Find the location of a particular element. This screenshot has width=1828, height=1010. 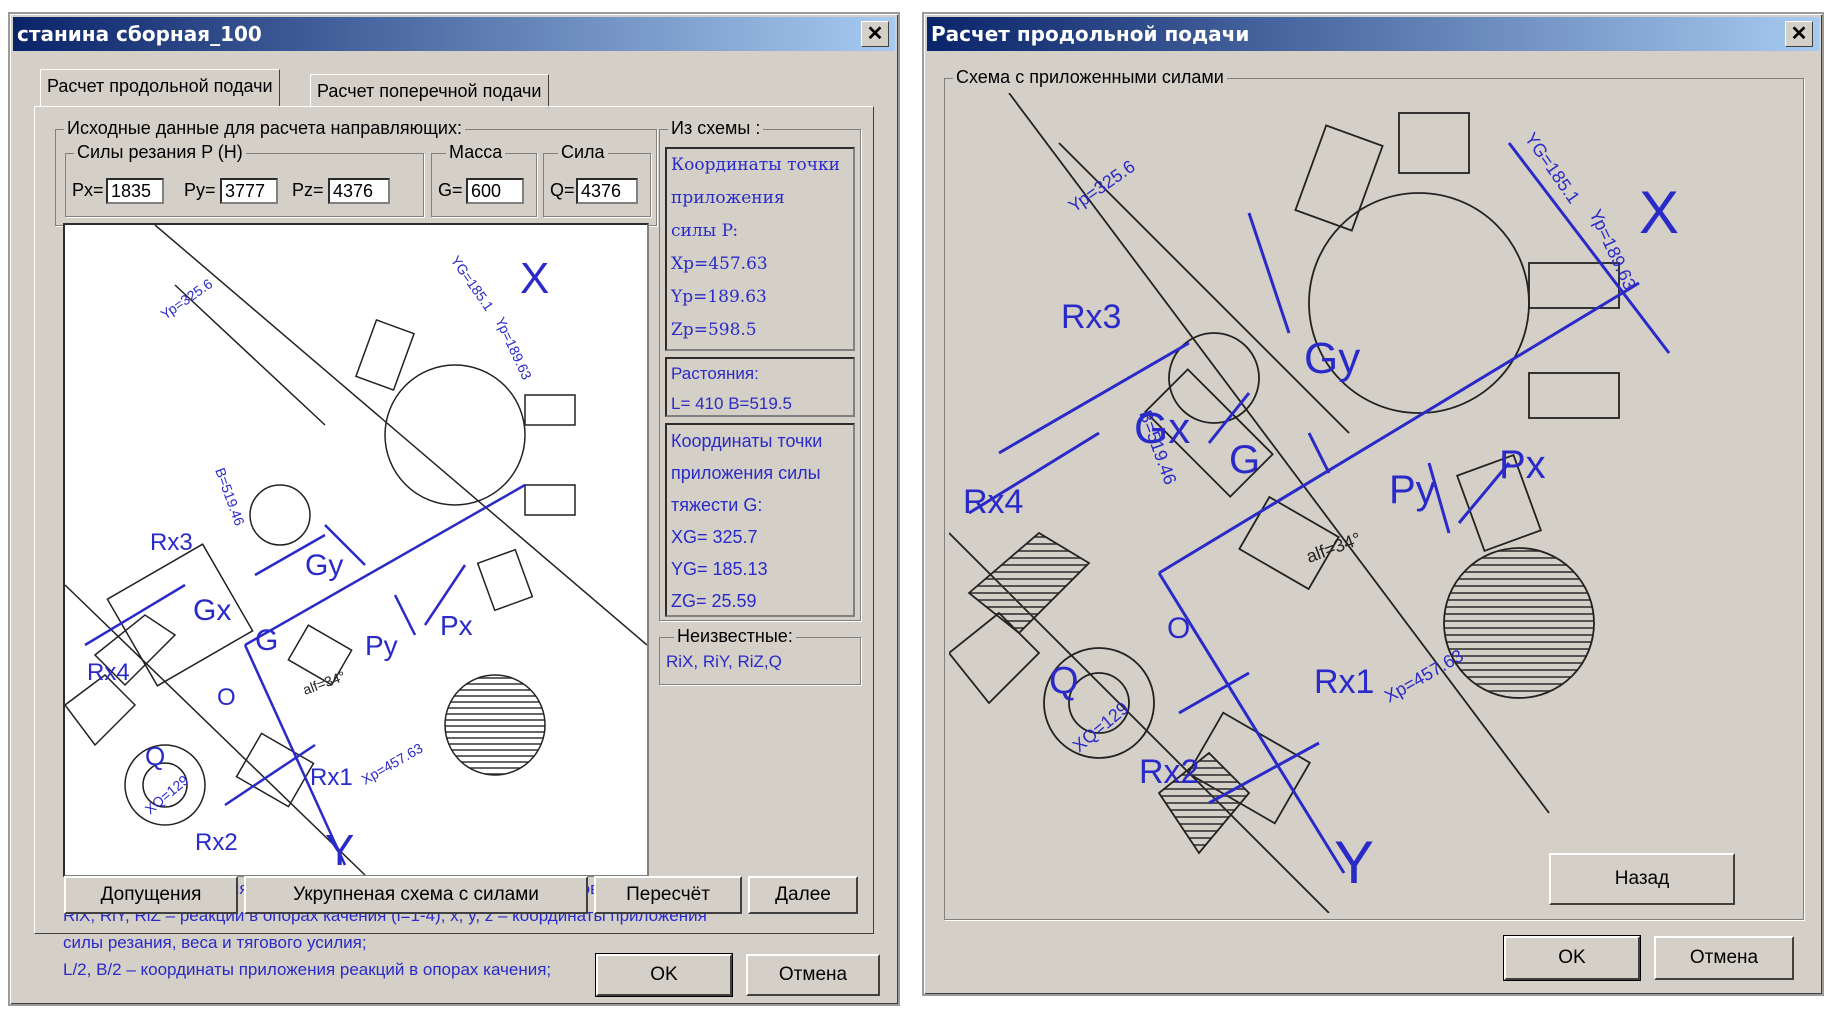

right-cancel-button: Отмена is located at coordinates (1724, 958).